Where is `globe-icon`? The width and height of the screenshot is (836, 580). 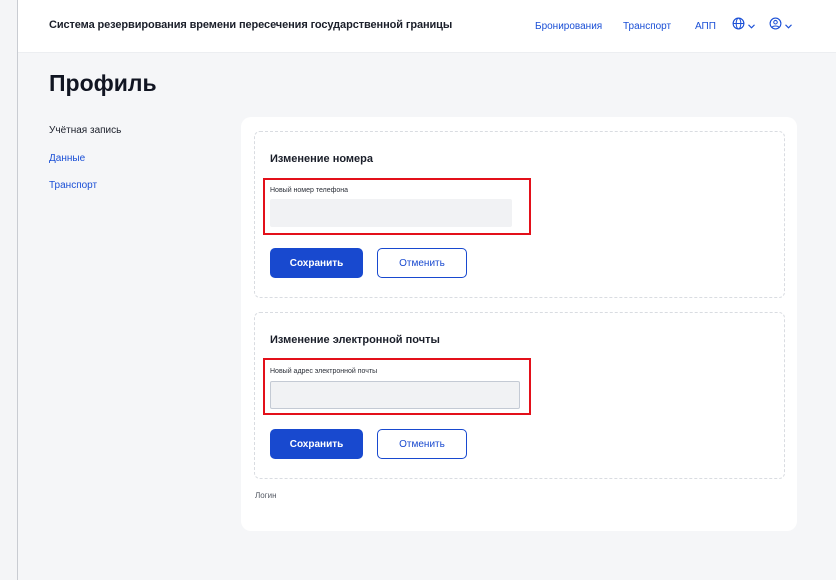 globe-icon is located at coordinates (738, 26).